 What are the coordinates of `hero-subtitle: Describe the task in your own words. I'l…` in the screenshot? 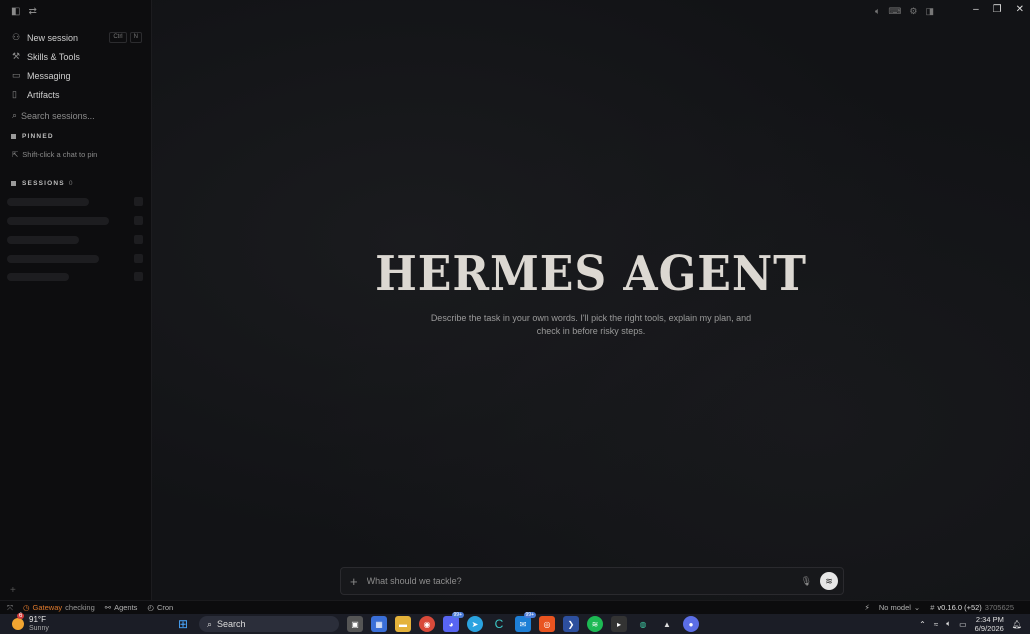 It's located at (591, 324).